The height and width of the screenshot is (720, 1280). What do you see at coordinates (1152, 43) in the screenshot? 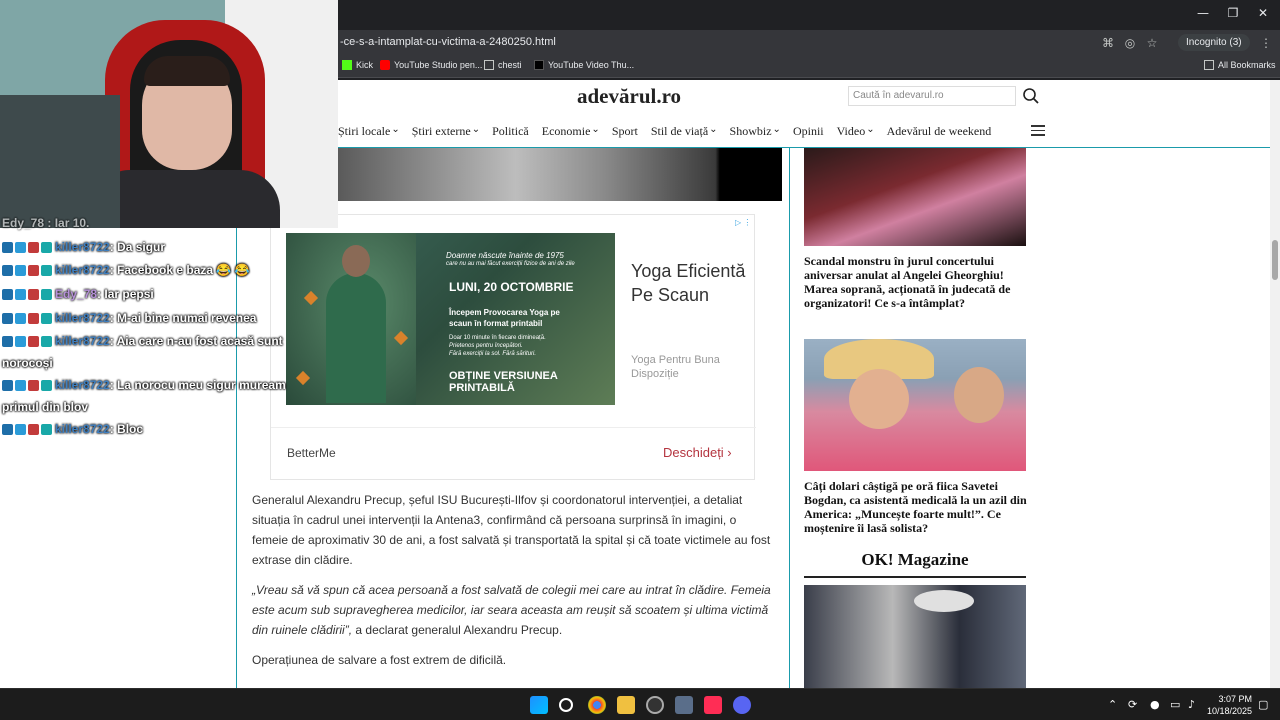
I see `bookmark-star-icon: ☆` at bounding box center [1152, 43].